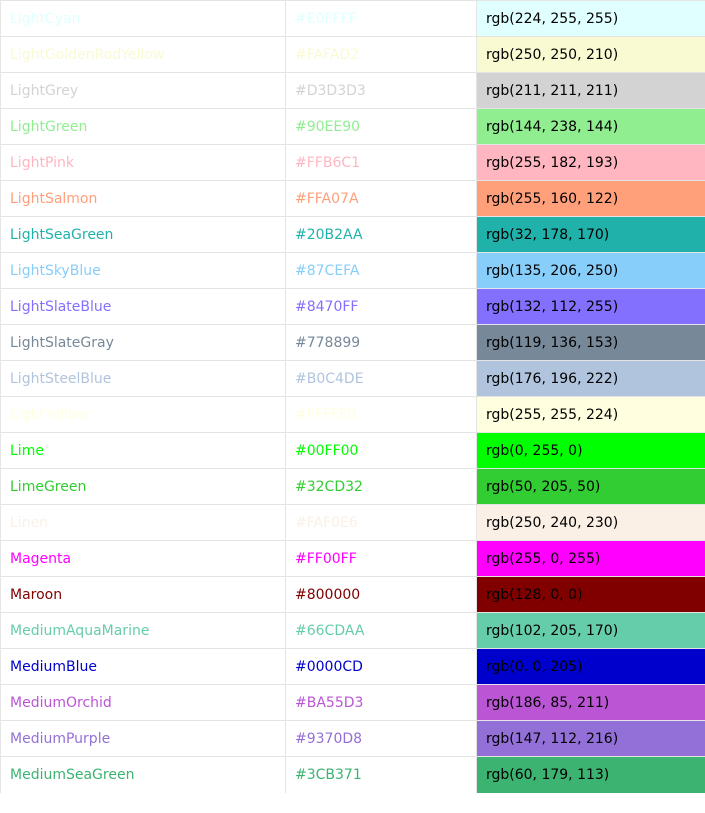 This screenshot has height=813, width=705. What do you see at coordinates (143, 702) in the screenshot?
I see `color-name: MediumOrchid` at bounding box center [143, 702].